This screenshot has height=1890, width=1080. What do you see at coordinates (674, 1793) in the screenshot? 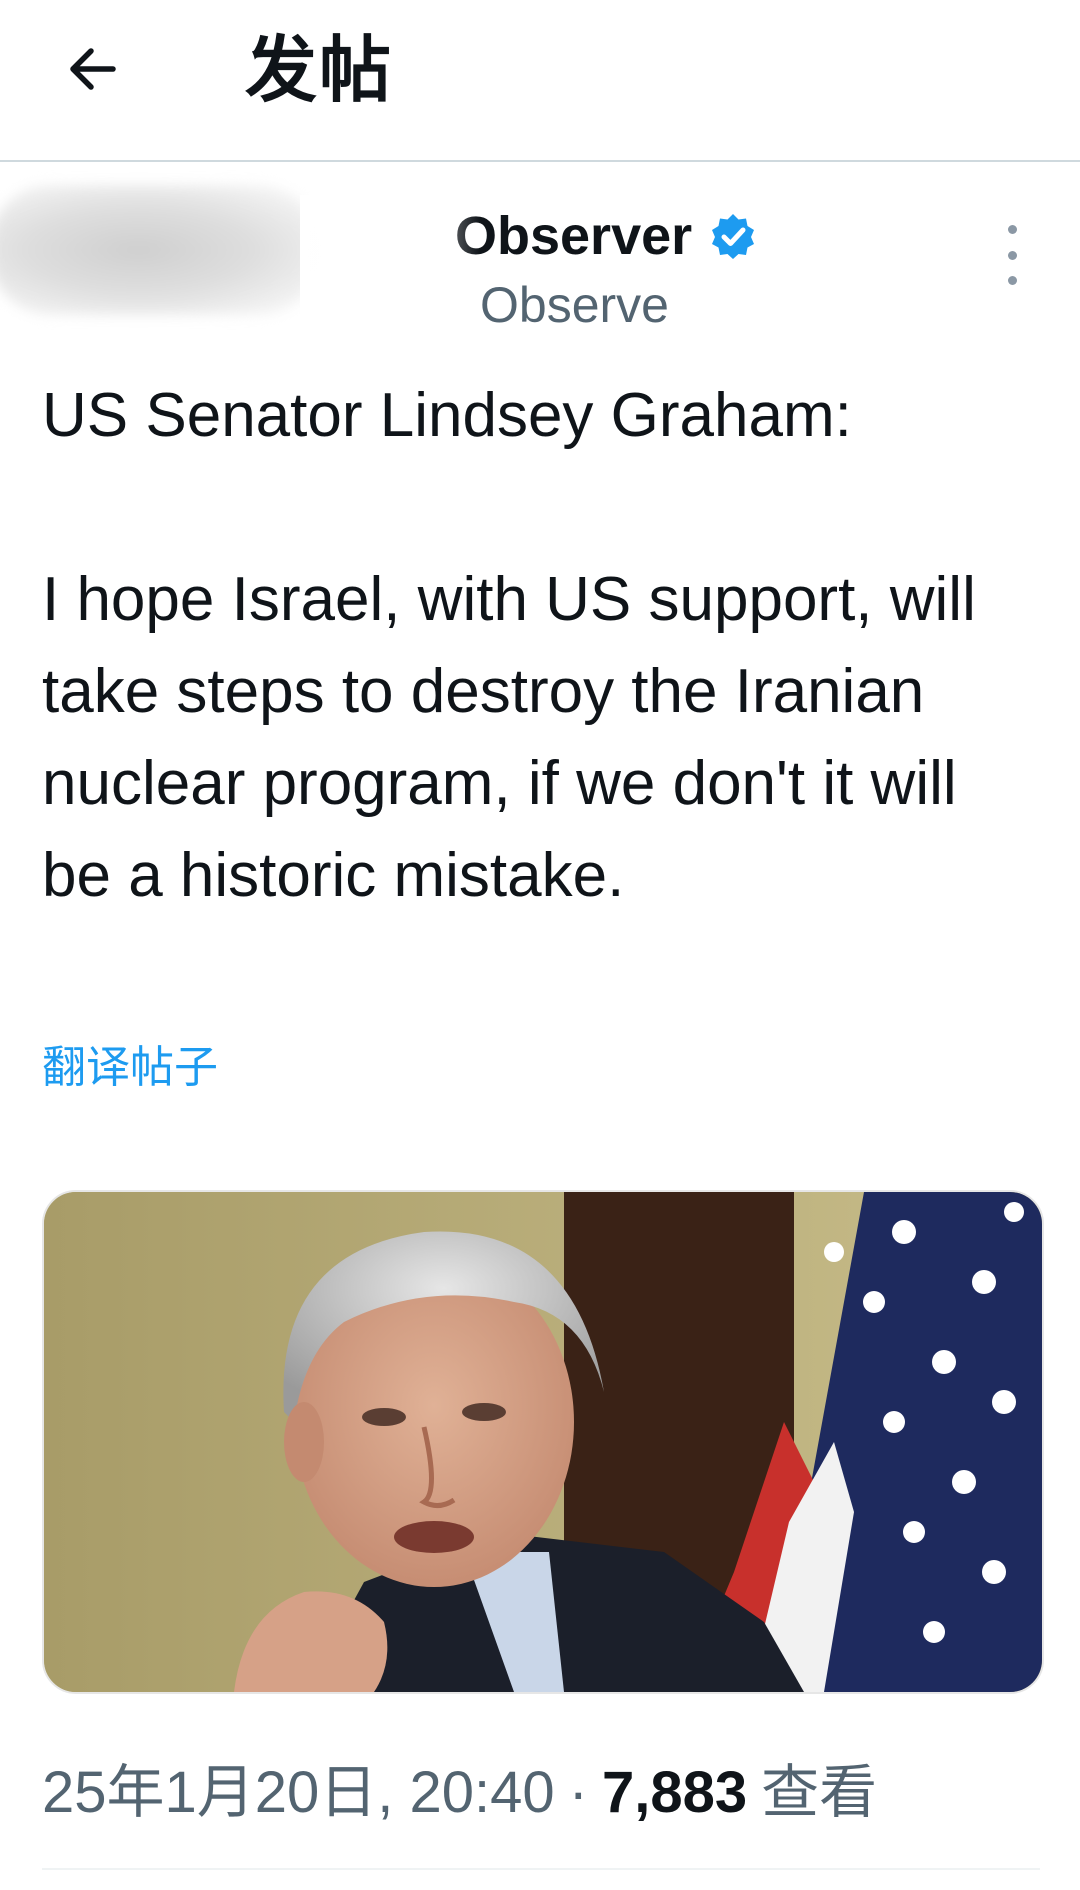
I see `views-count: 7,883` at bounding box center [674, 1793].